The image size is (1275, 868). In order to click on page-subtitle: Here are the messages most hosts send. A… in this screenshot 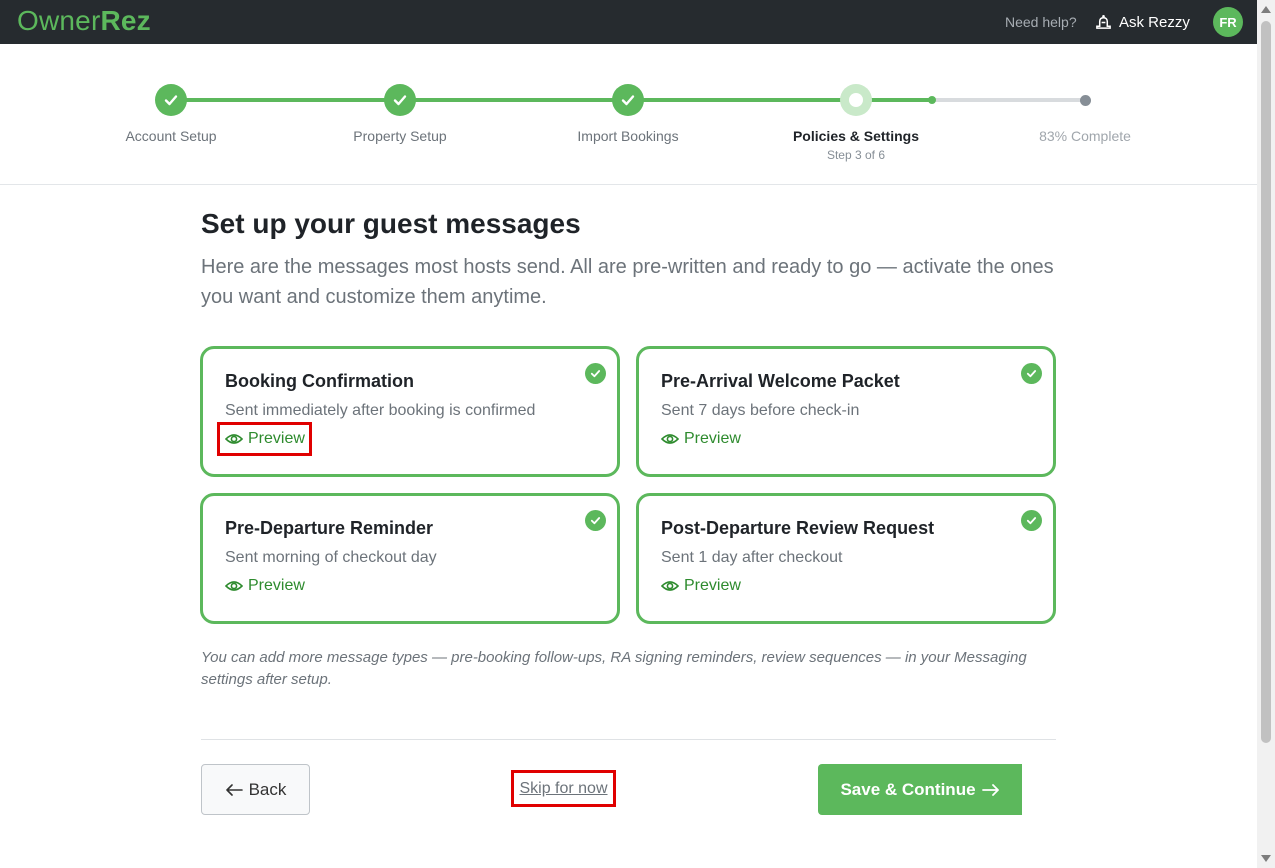, I will do `click(627, 282)`.